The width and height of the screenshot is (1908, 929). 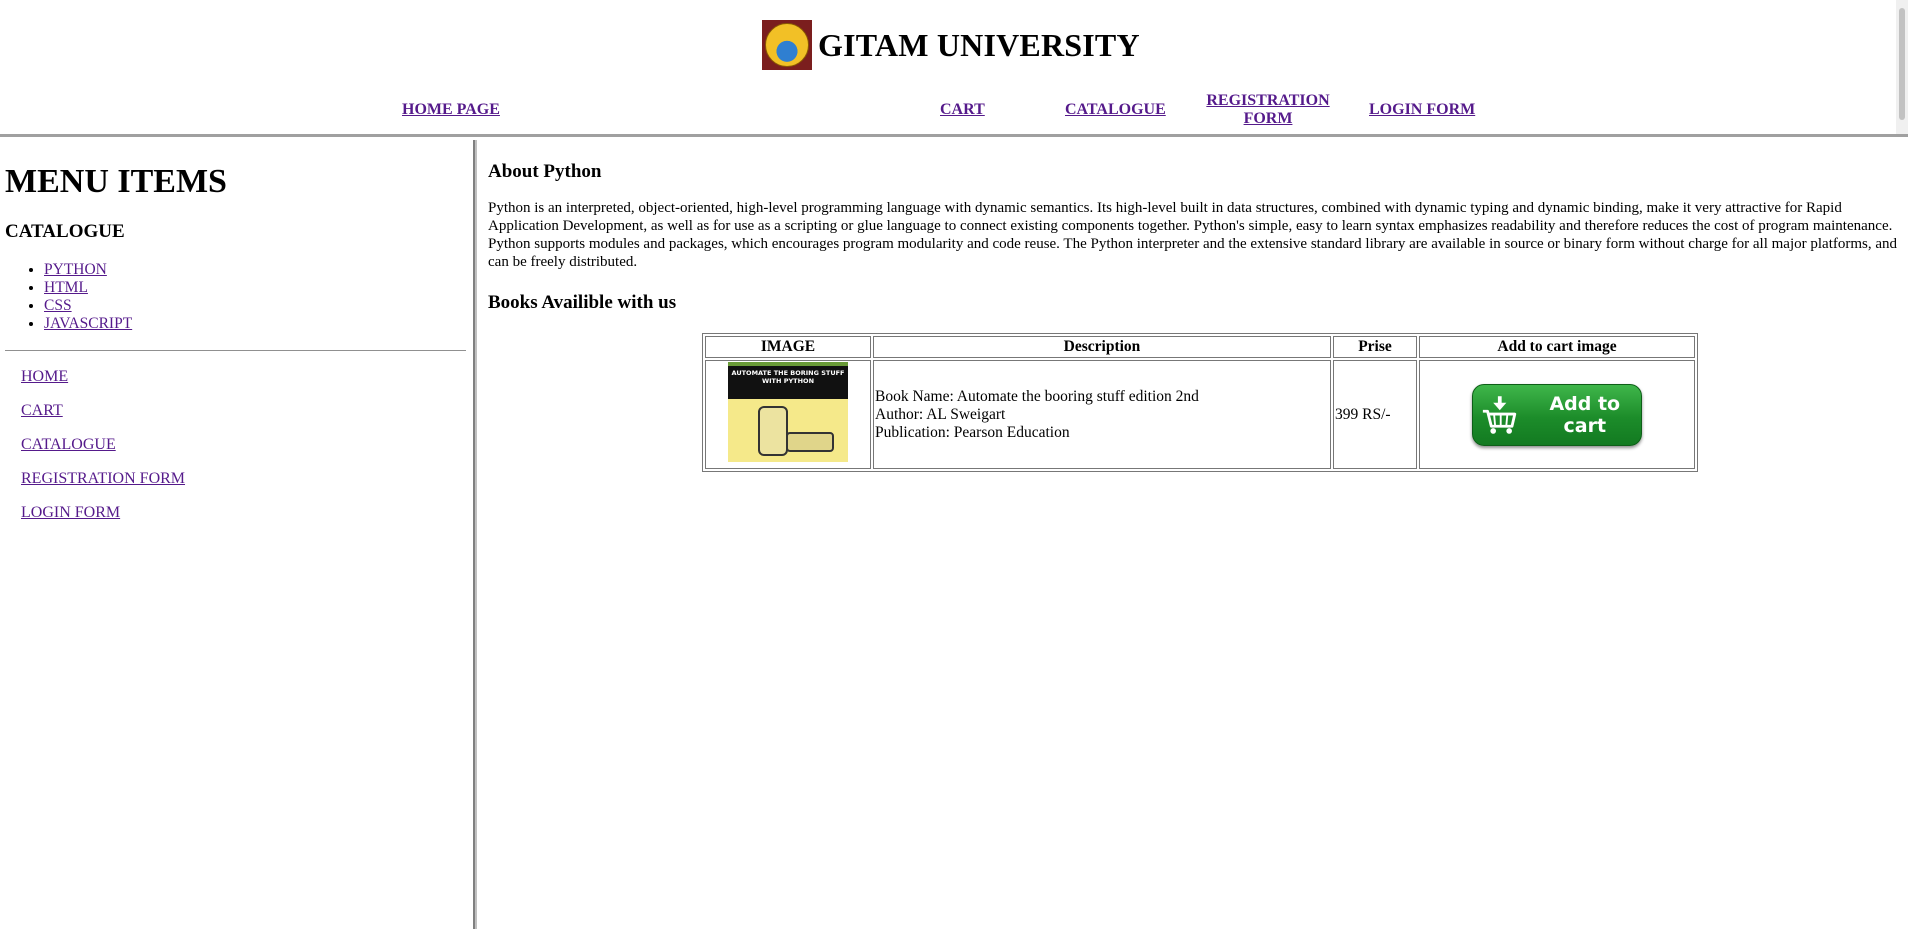 I want to click on sidebar-link-home: HOME, so click(x=44, y=377).